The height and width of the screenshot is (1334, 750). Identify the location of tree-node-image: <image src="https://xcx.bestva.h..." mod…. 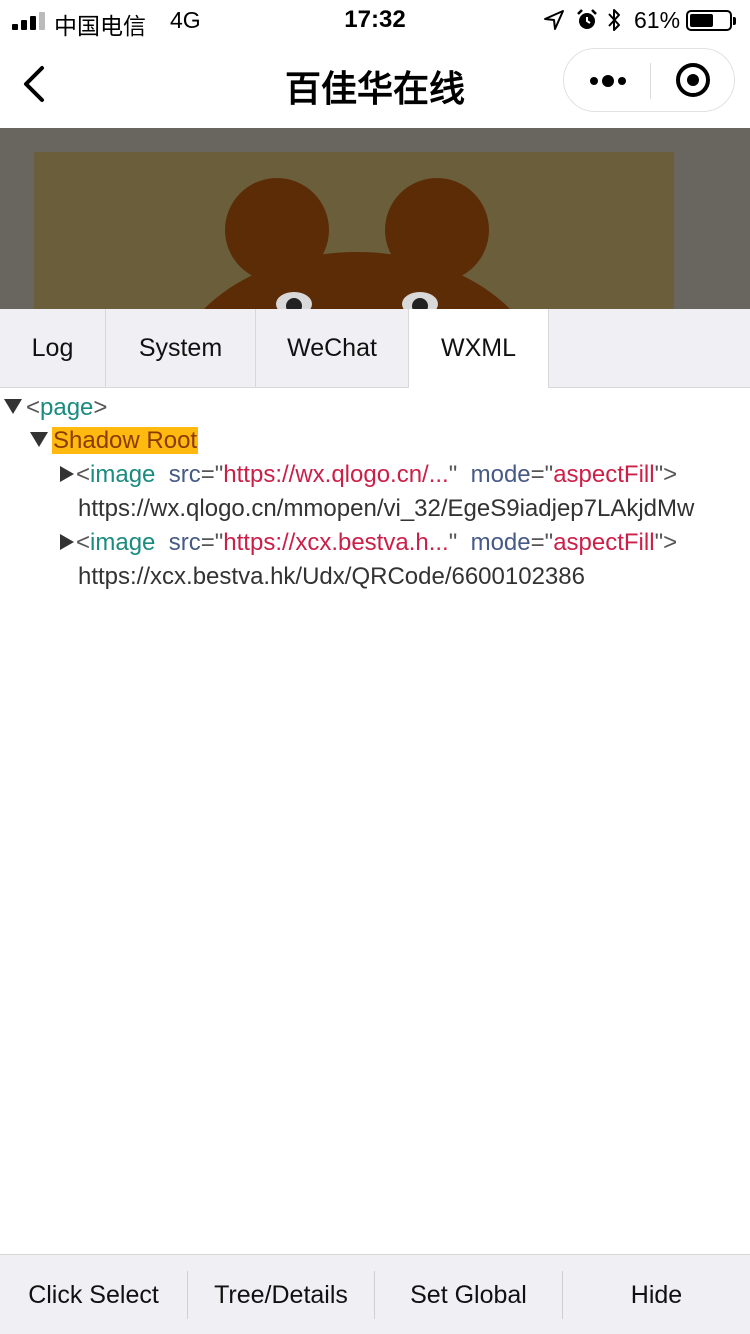
(368, 543).